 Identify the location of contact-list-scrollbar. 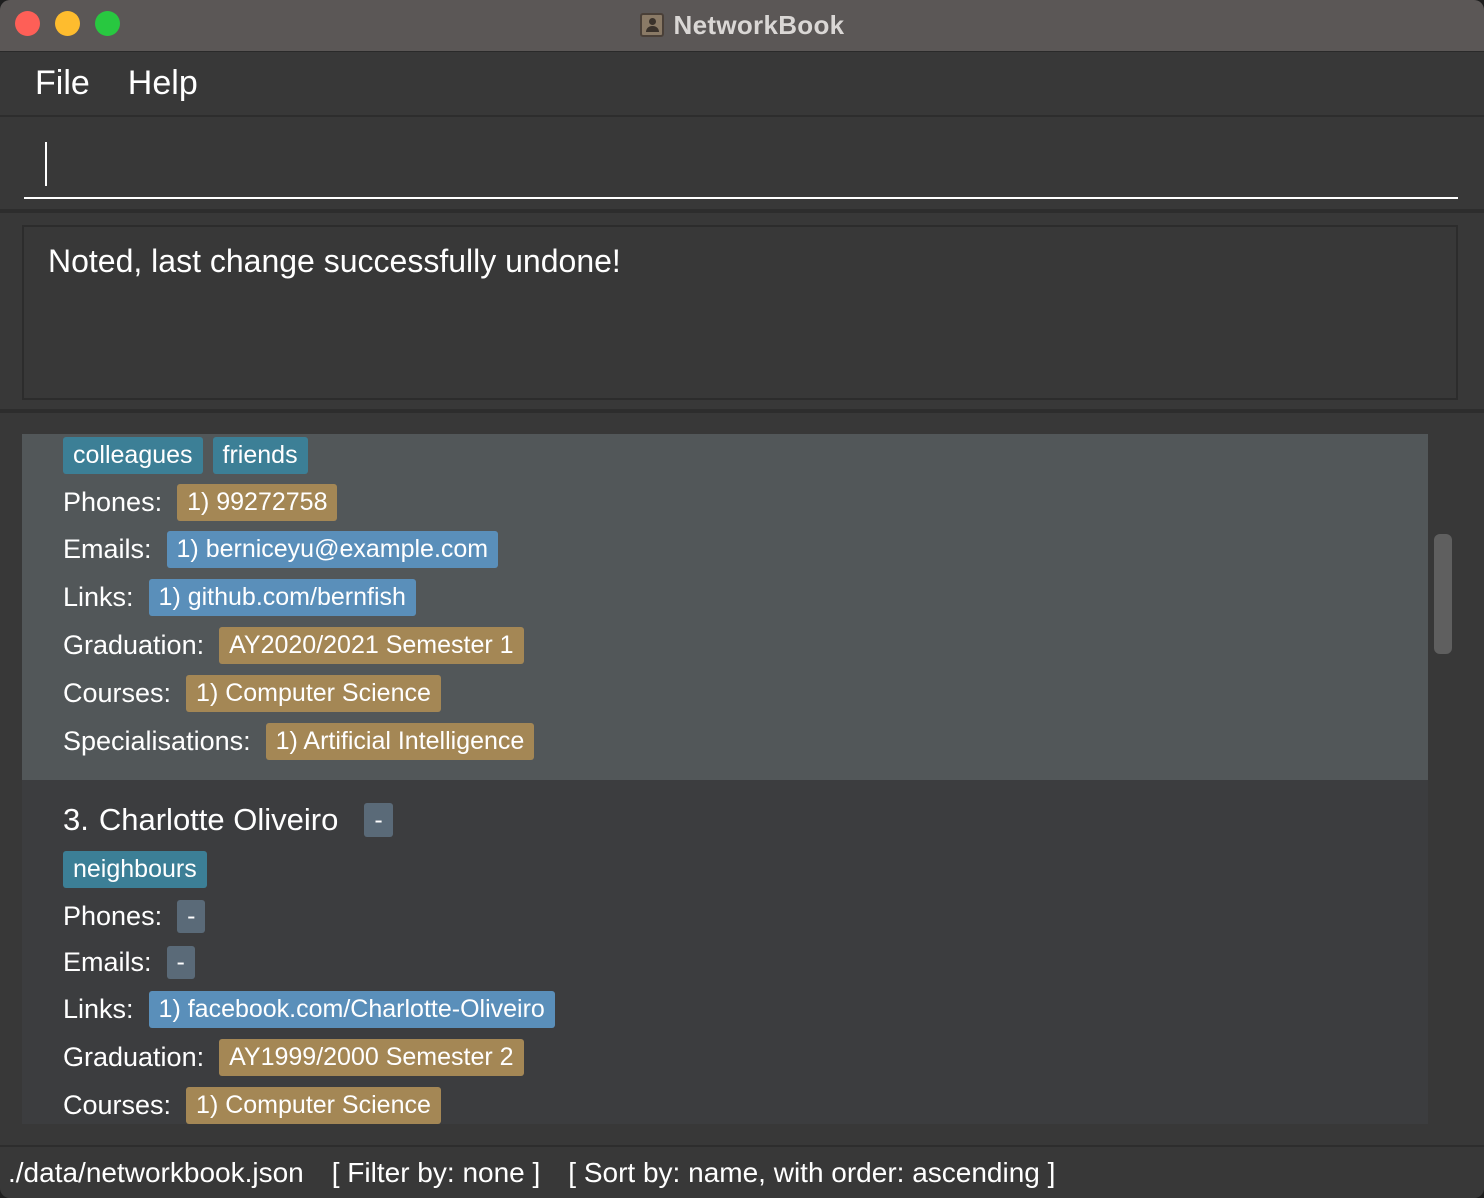
(1443, 779).